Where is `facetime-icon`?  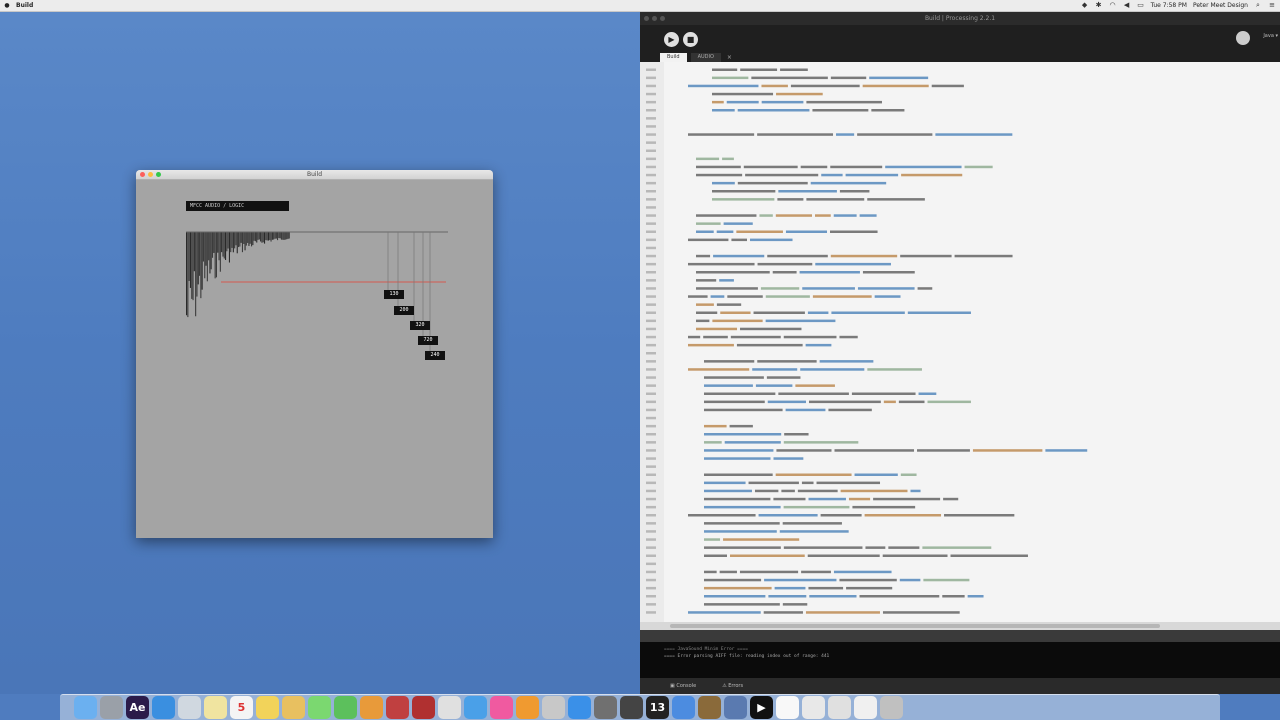
facetime-icon is located at coordinates (345, 707).